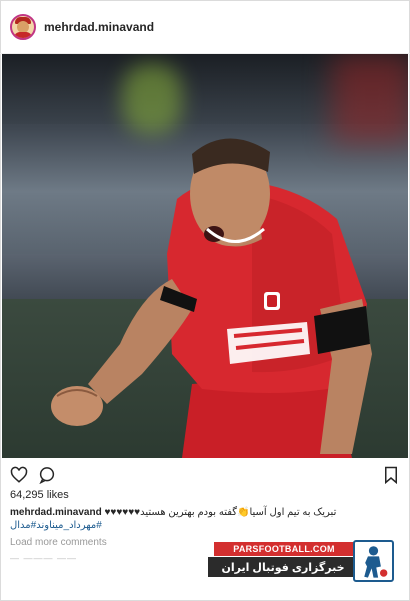  What do you see at coordinates (23, 26) in the screenshot?
I see `avatar` at bounding box center [23, 26].